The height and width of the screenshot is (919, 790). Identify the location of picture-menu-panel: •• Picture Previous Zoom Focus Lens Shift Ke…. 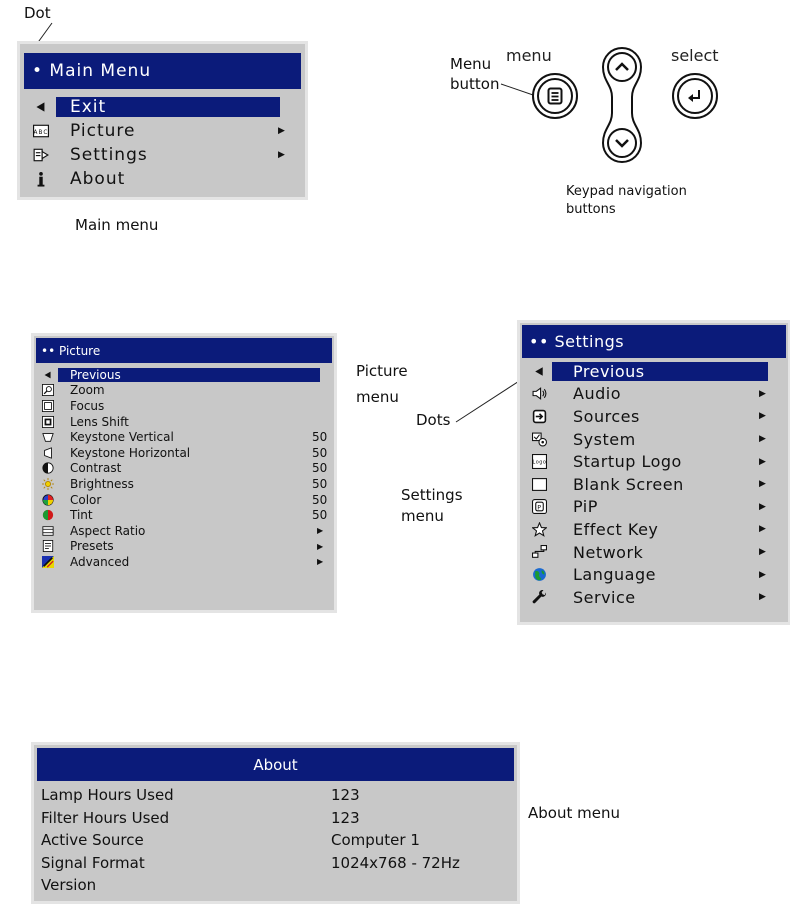
(184, 473).